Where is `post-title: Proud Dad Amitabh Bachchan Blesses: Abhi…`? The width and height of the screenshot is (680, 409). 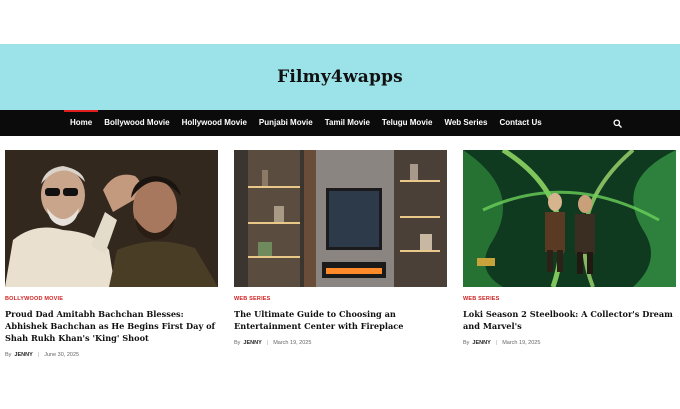 post-title: Proud Dad Amitabh Bachchan Blesses: Abhi… is located at coordinates (111, 326).